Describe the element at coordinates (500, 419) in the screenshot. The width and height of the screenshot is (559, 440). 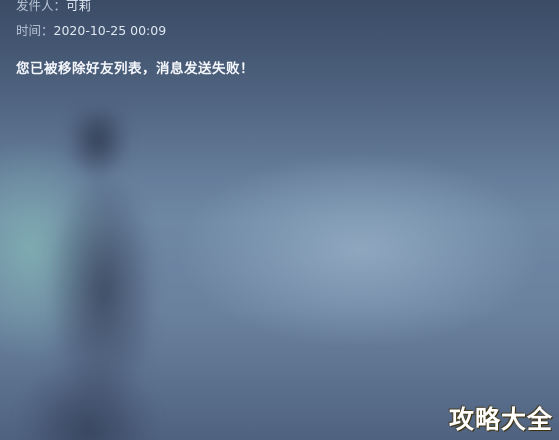
I see `watermark-logo: 攻略大全` at that location.